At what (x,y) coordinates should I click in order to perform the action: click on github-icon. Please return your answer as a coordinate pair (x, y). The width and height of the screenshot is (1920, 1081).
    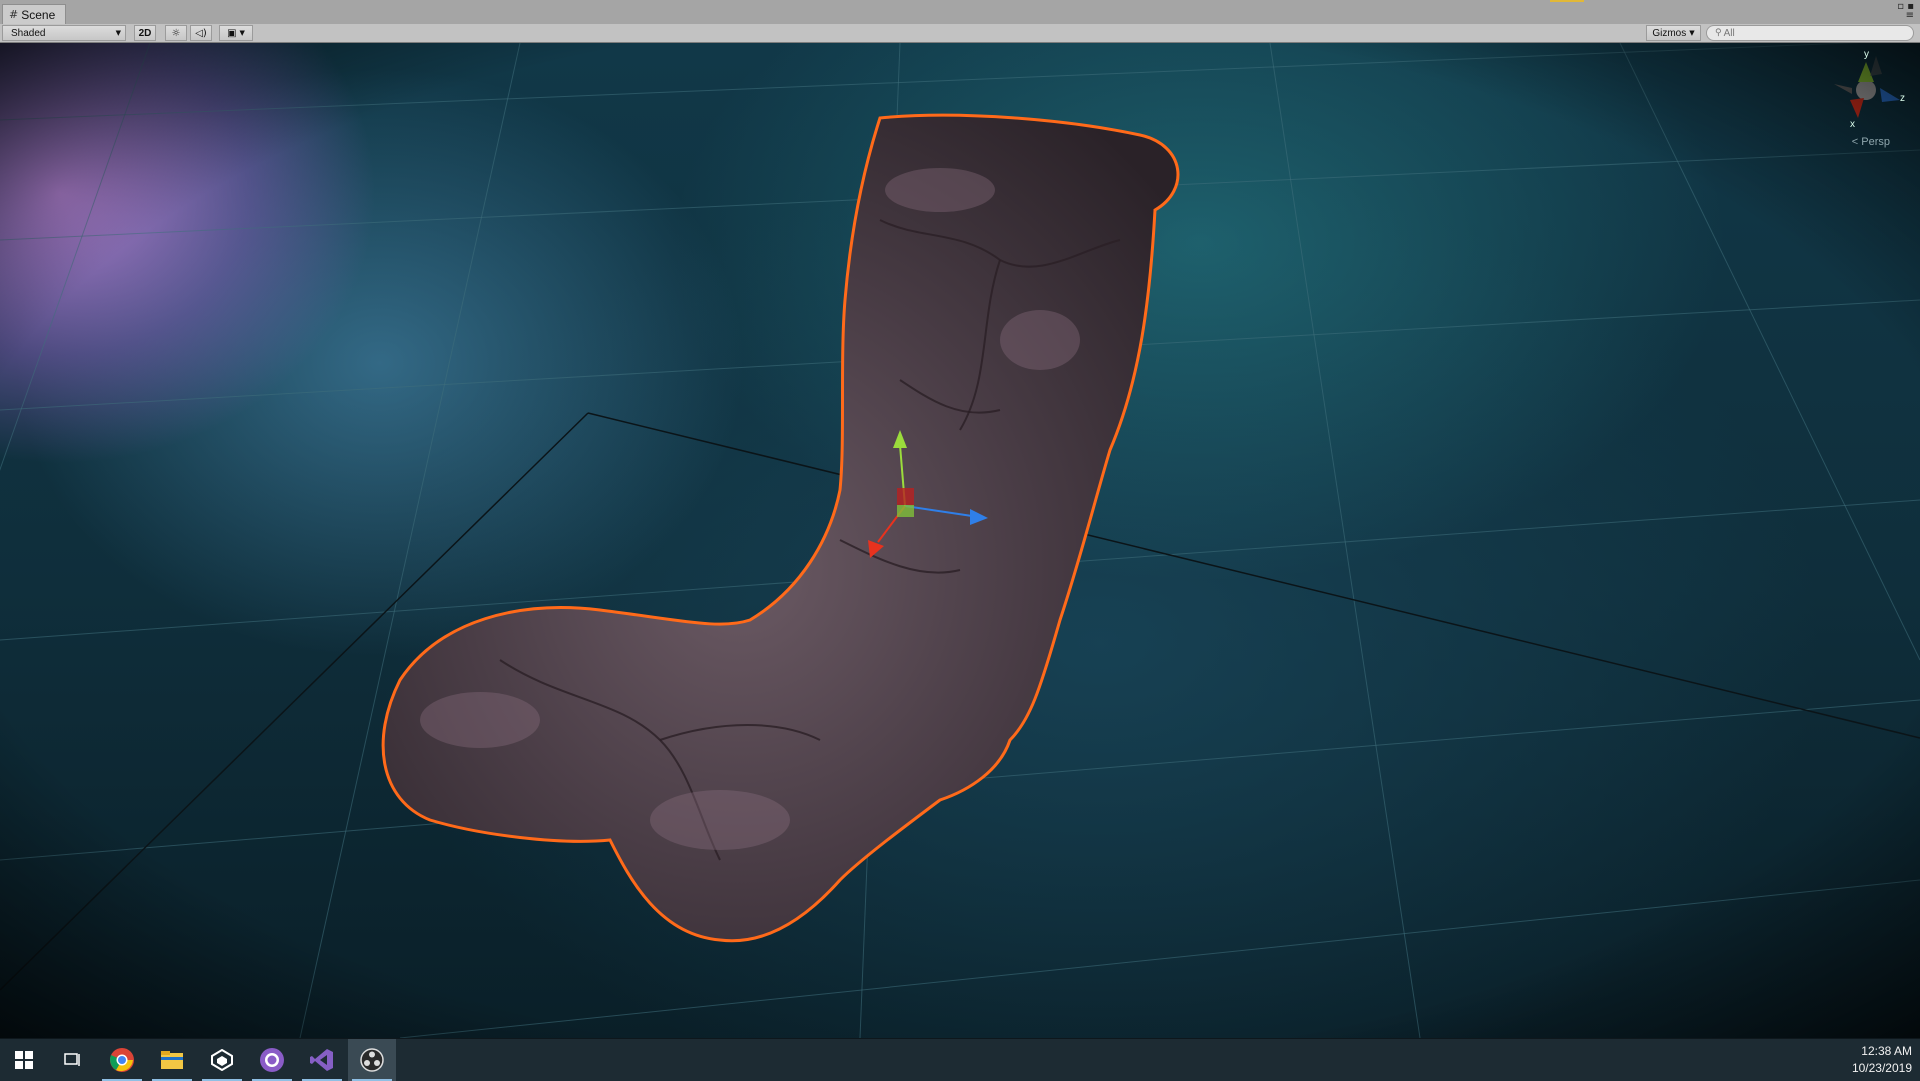
    Looking at the image, I should click on (272, 1060).